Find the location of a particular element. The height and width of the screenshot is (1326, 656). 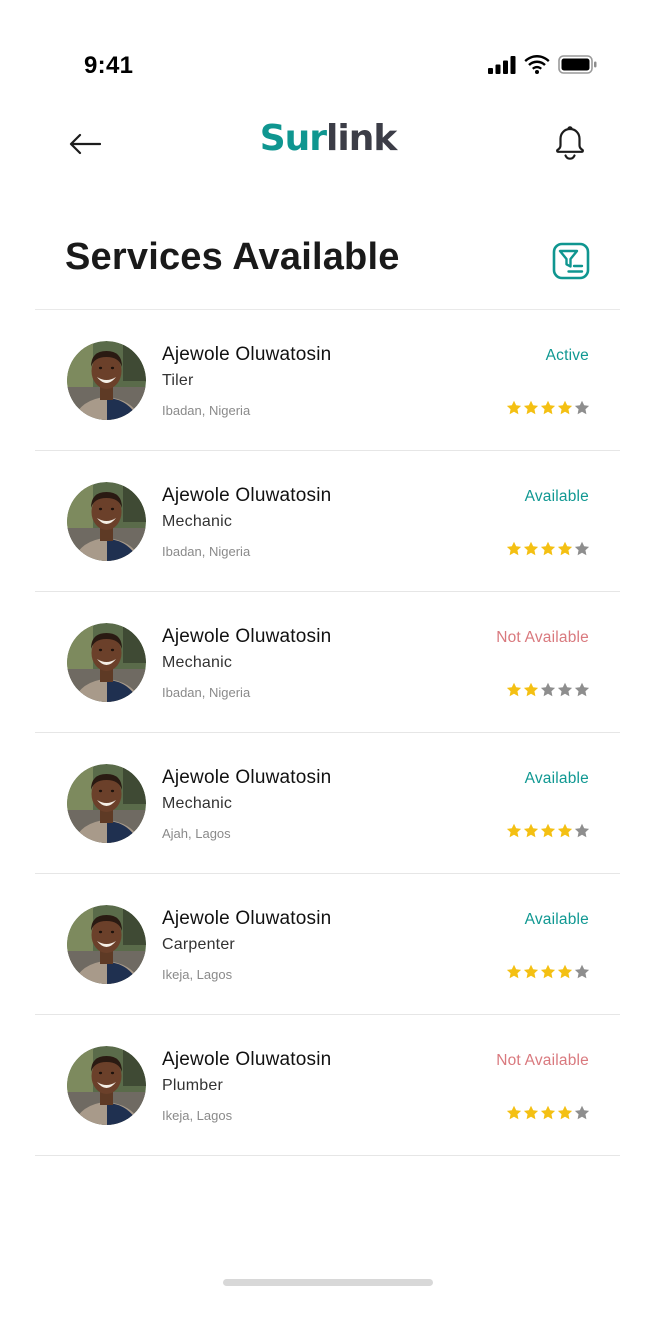

bell-icon is located at coordinates (570, 143).